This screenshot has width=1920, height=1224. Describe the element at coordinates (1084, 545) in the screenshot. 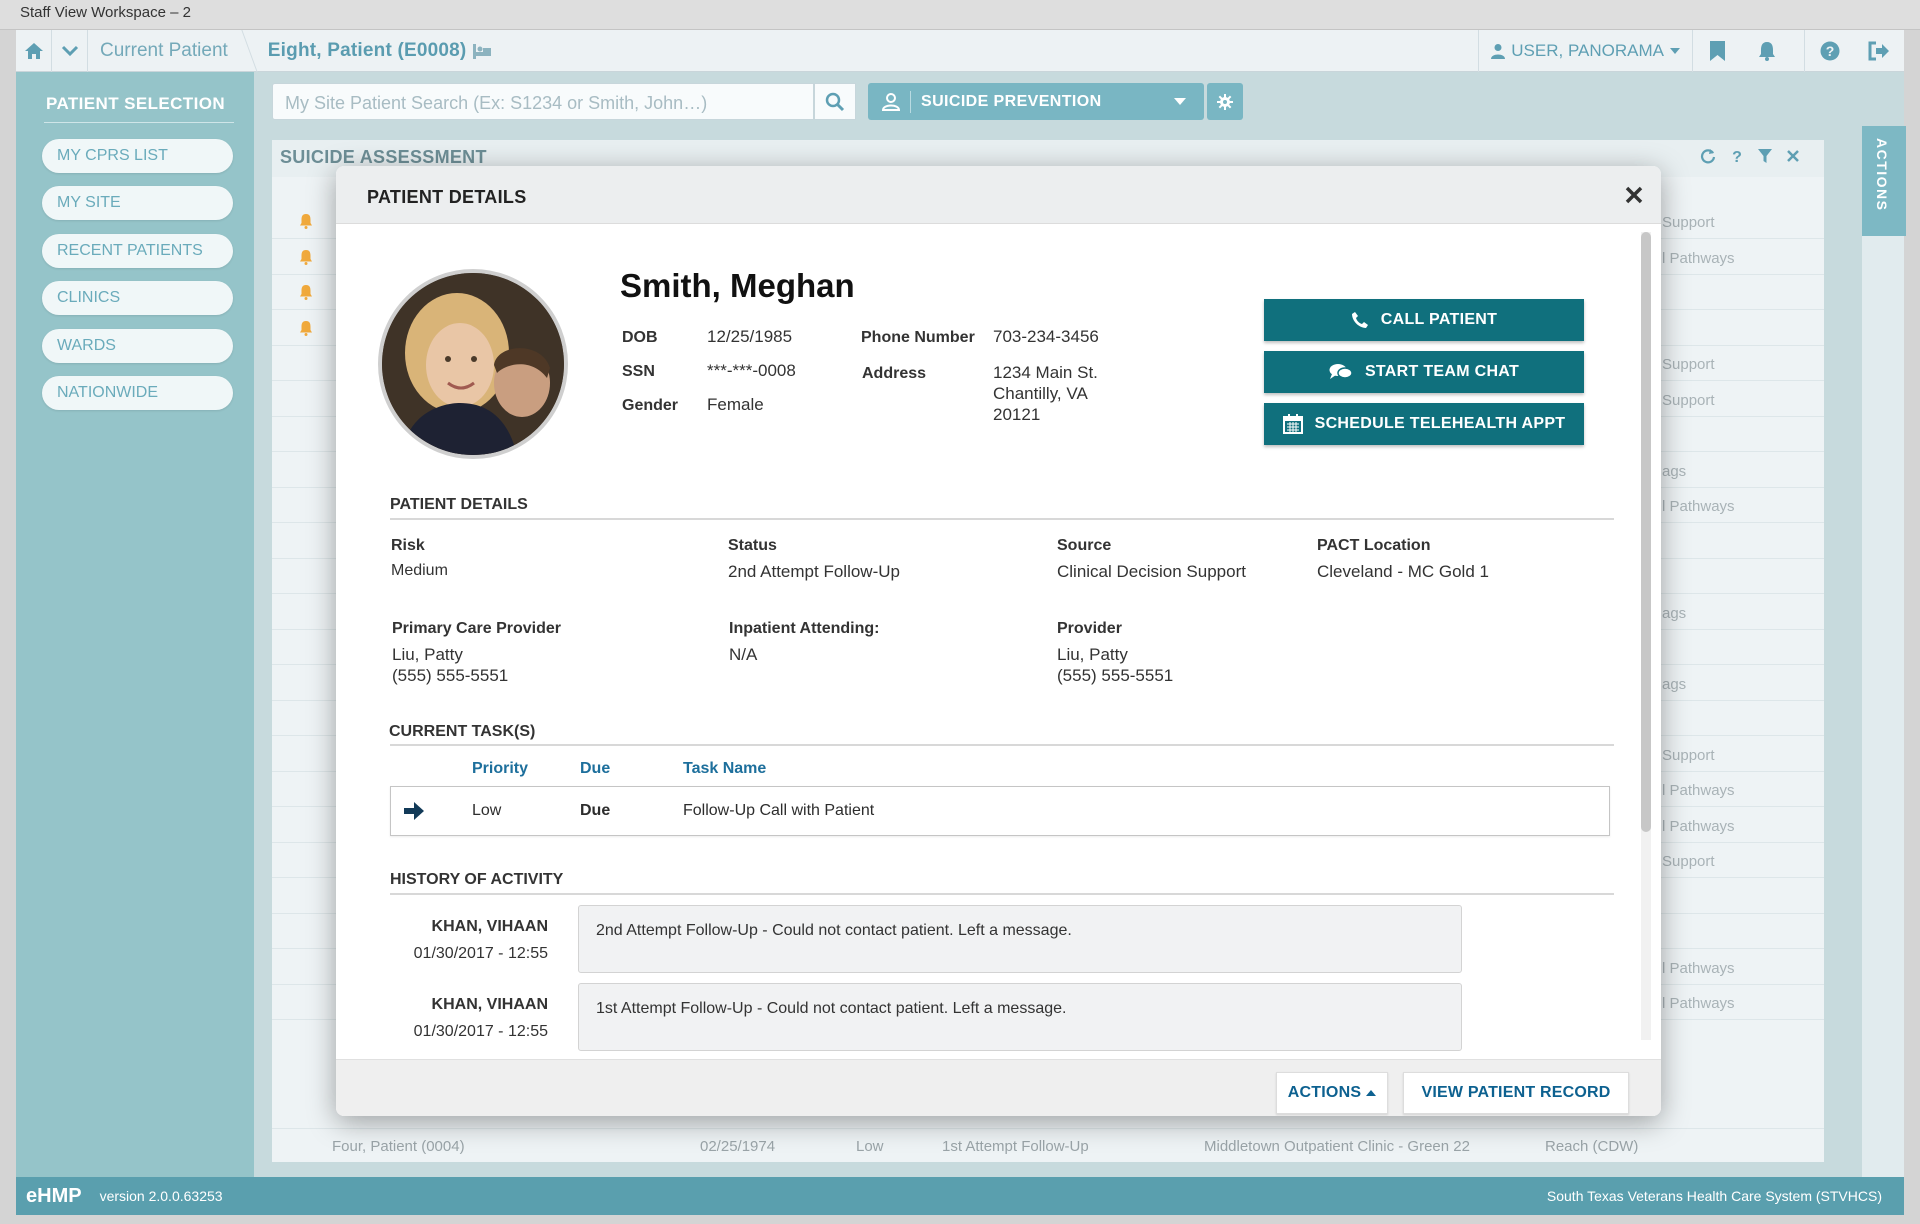

I see `source-label: Source` at that location.